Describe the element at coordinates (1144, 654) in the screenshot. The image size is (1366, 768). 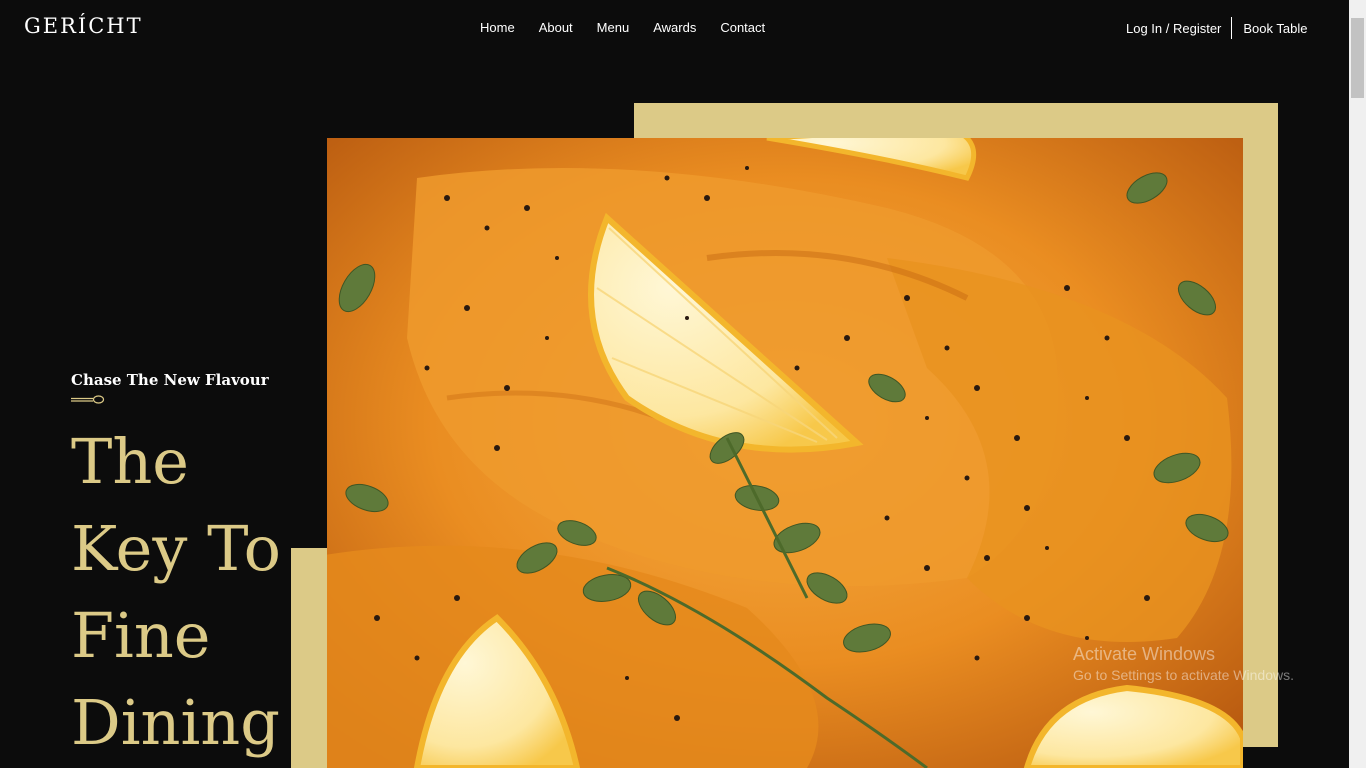
I see `watermark-title: Activate Windows` at that location.